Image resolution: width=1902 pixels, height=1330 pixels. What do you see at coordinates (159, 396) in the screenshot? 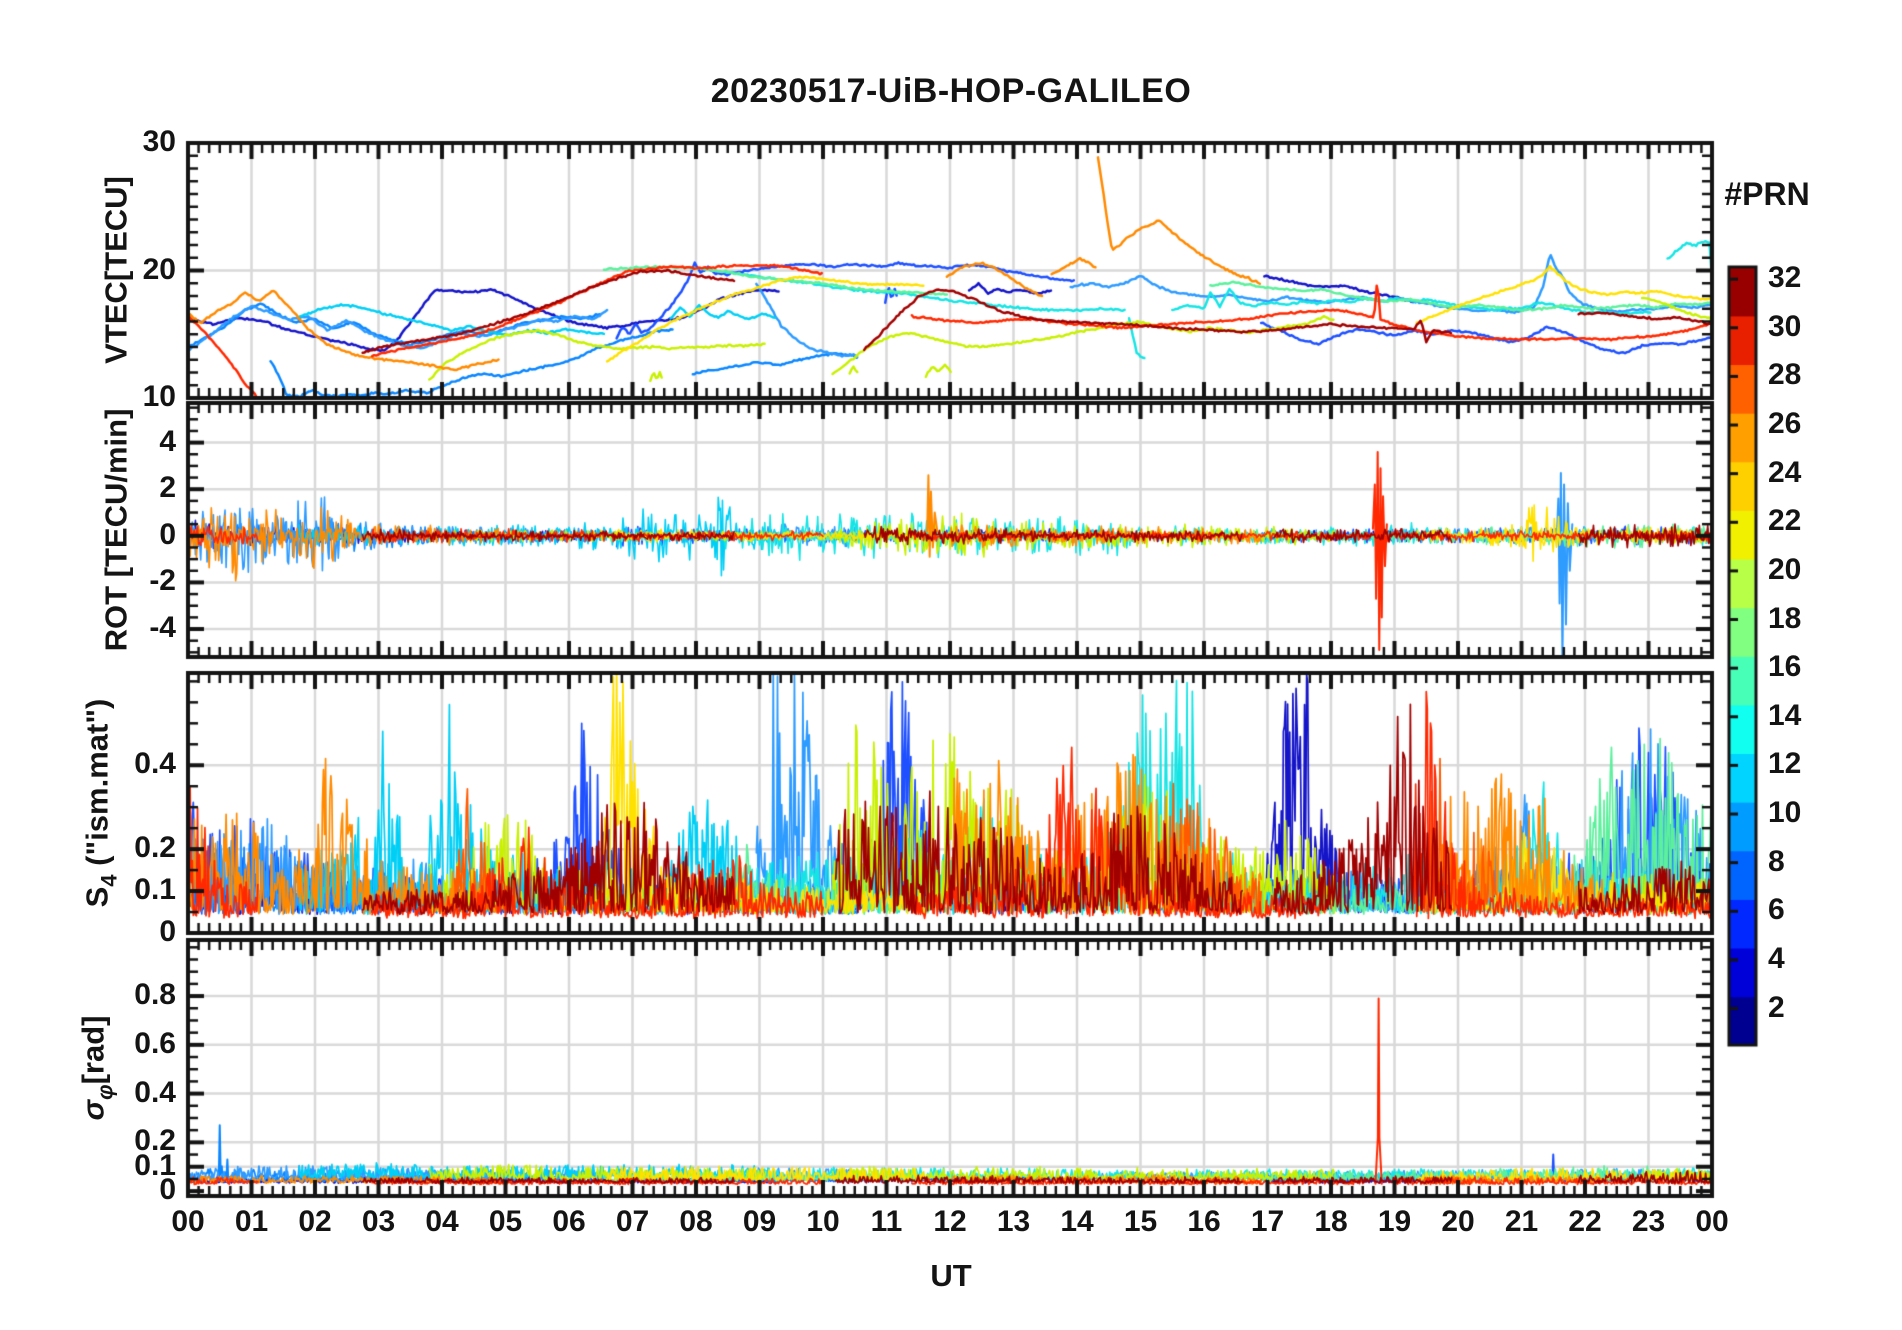
I see `y-tick-label: 10` at bounding box center [159, 396].